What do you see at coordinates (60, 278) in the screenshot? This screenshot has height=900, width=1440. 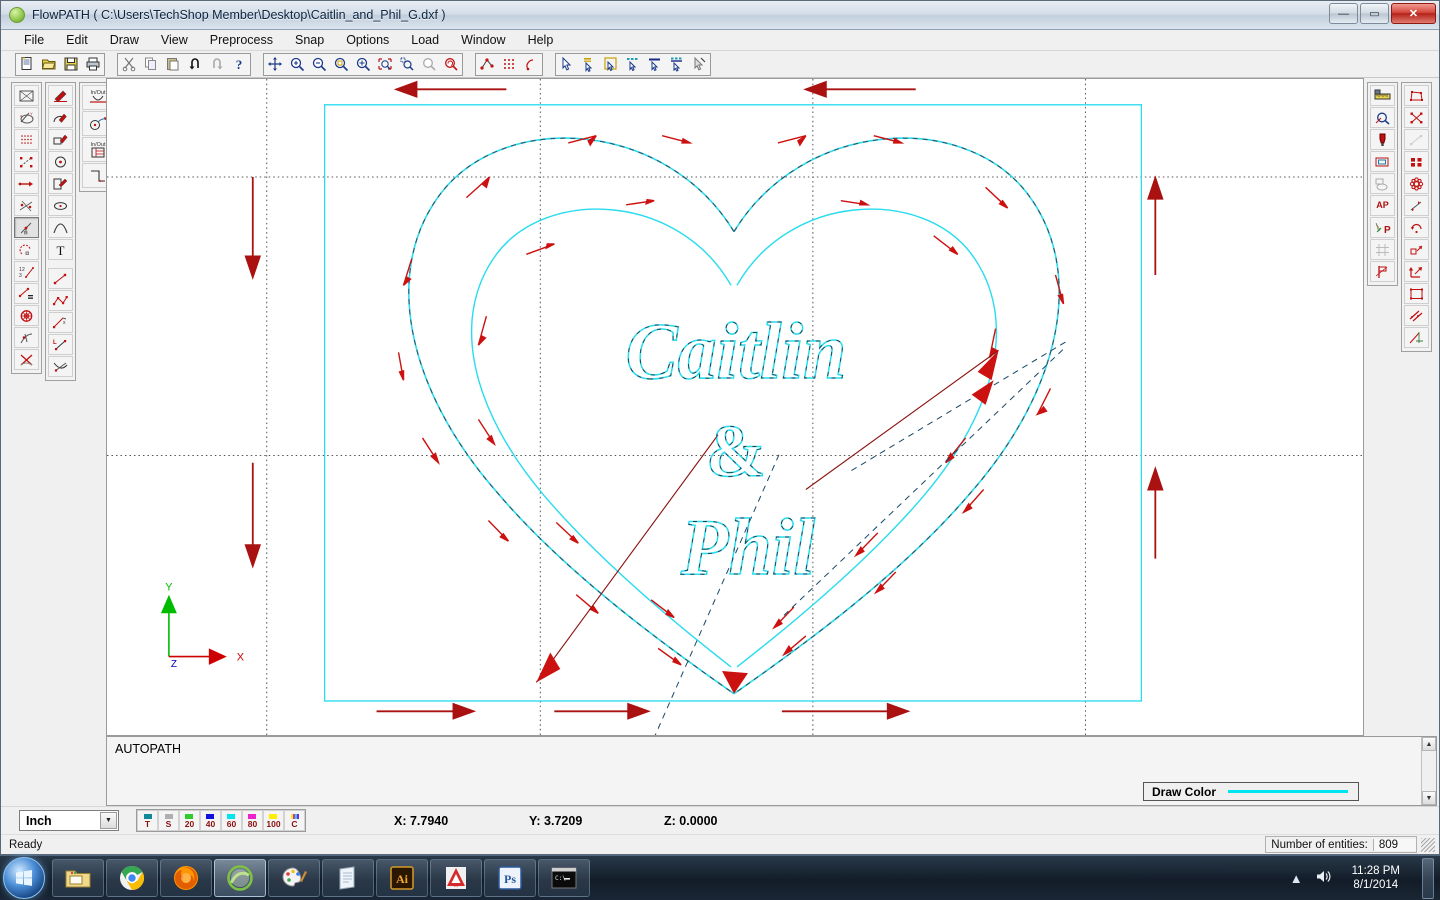 I see `line-two-point-icon` at bounding box center [60, 278].